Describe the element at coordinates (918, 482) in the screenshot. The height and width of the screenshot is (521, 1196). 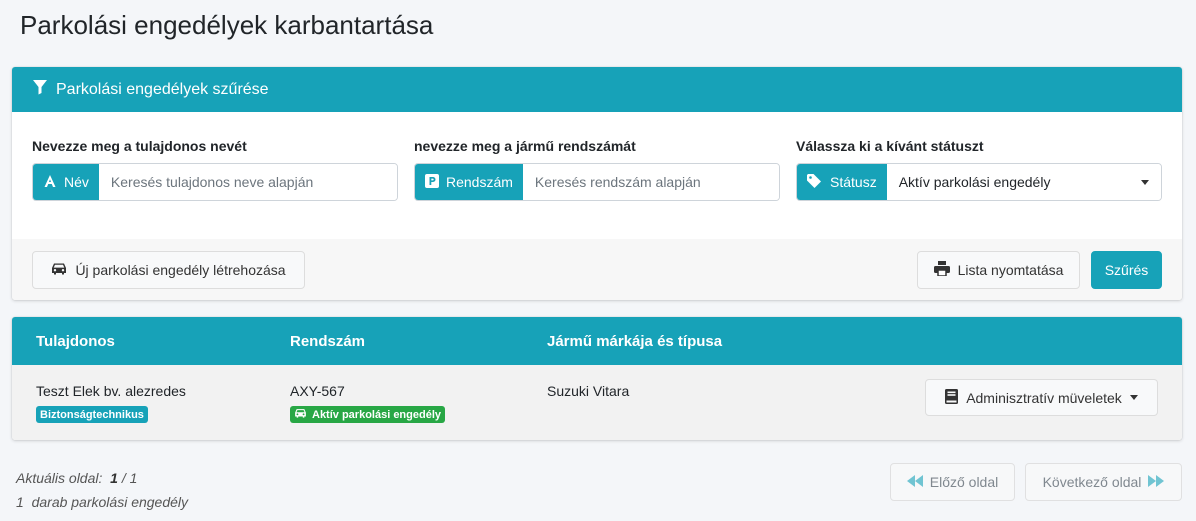
I see `backward-icon` at that location.